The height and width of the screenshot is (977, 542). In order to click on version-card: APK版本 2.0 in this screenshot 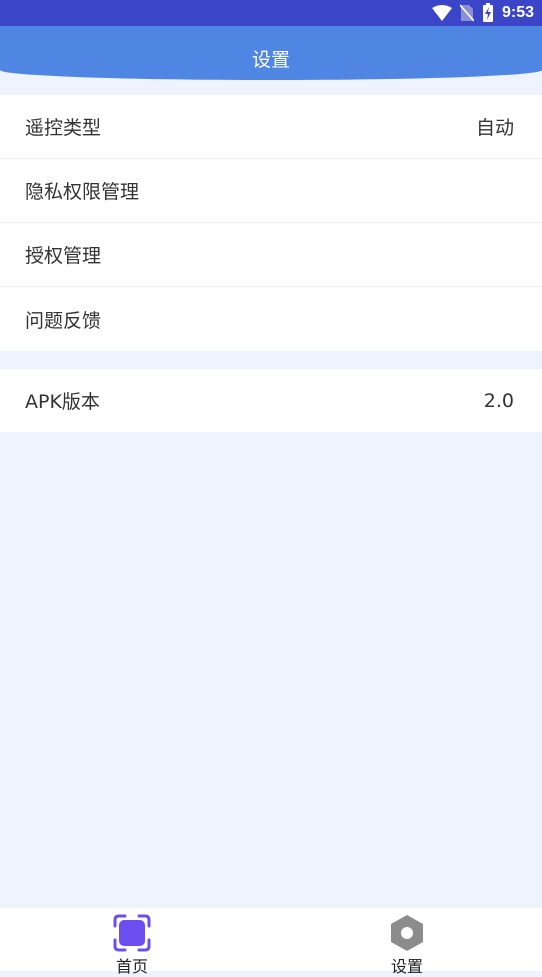, I will do `click(271, 400)`.